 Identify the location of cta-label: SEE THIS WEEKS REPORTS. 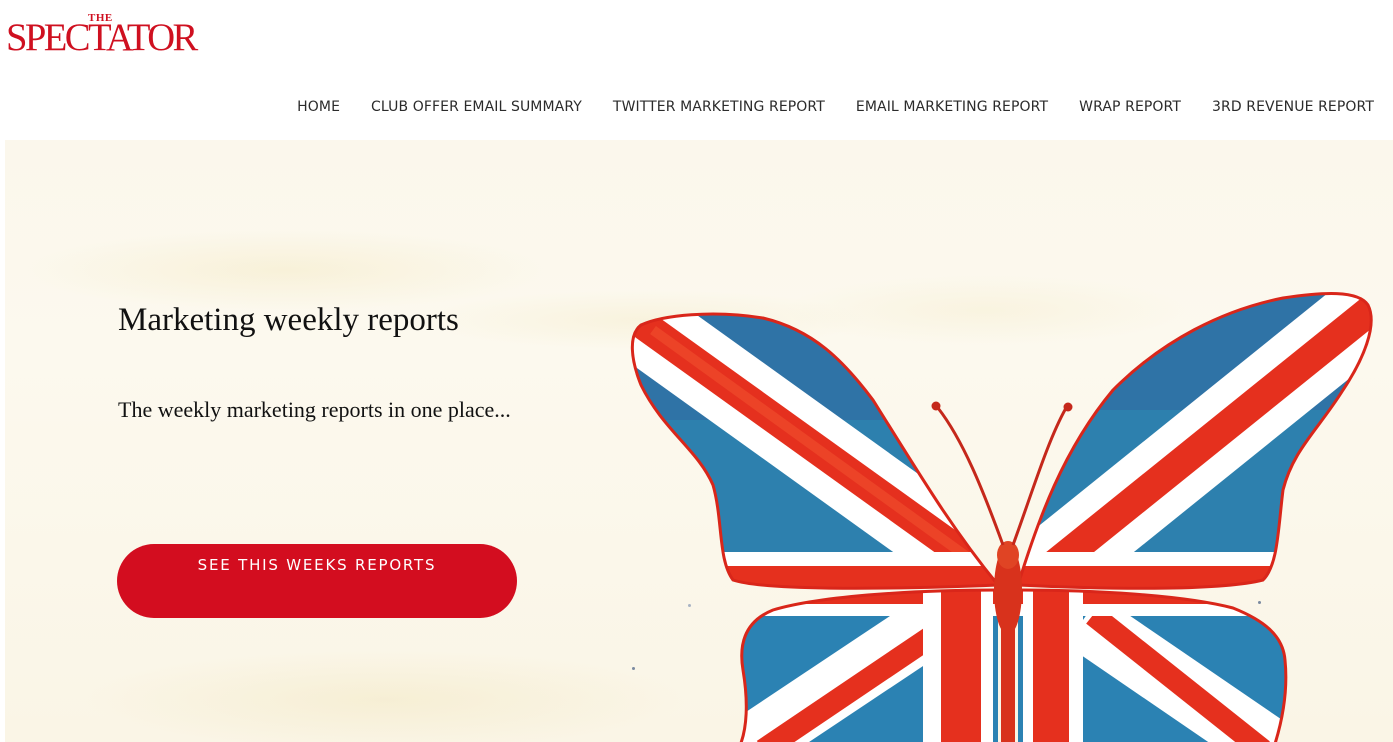
(317, 565).